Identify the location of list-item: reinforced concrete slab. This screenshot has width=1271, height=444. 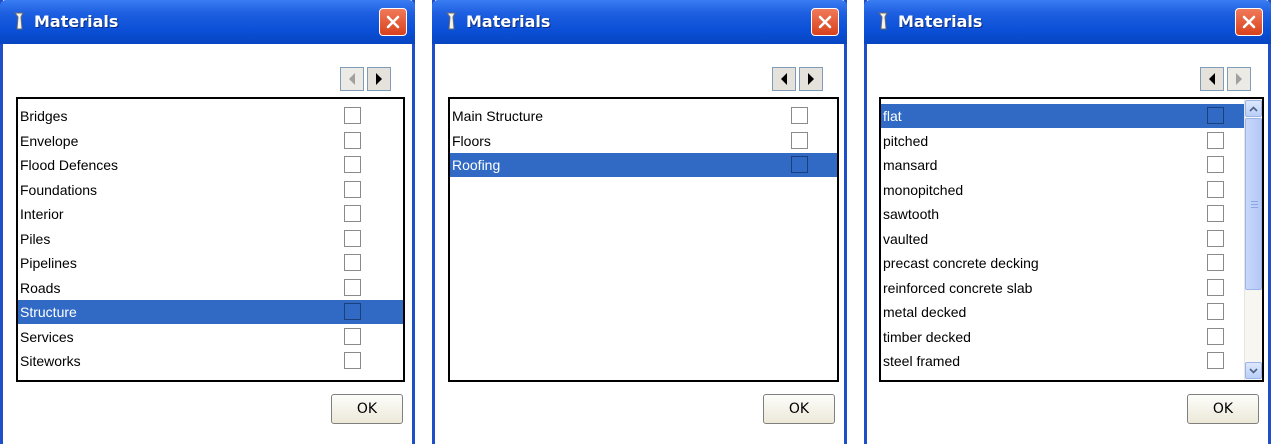
(1062, 288).